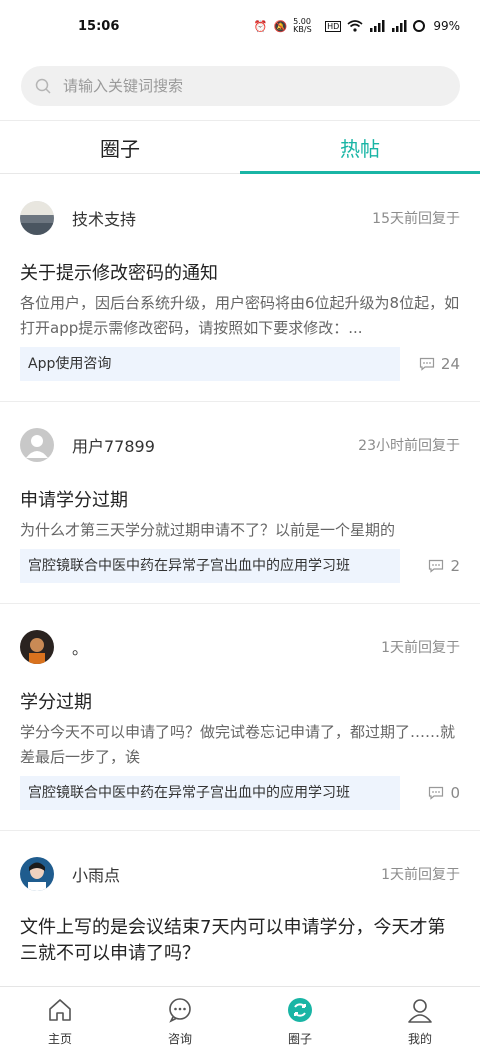 The image size is (480, 1056). Describe the element at coordinates (446, 26) in the screenshot. I see `battery-level: 99%` at that location.